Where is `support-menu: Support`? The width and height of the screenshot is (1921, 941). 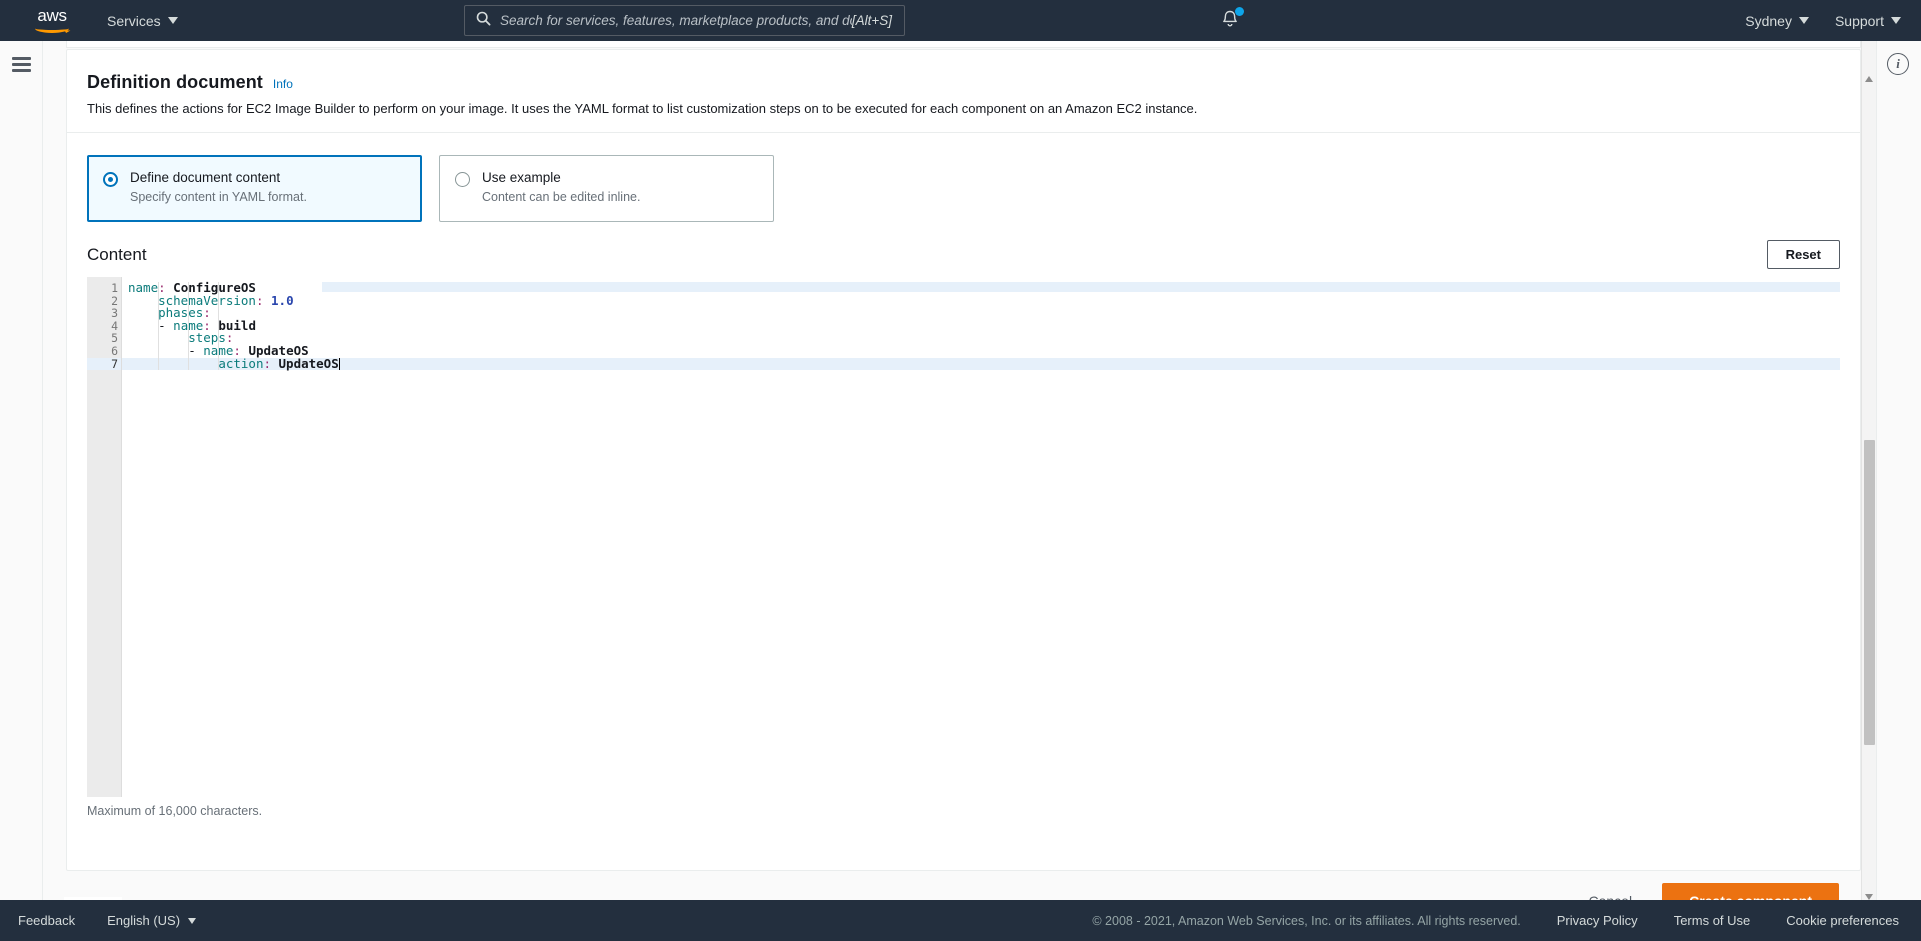
support-menu: Support is located at coordinates (1868, 21).